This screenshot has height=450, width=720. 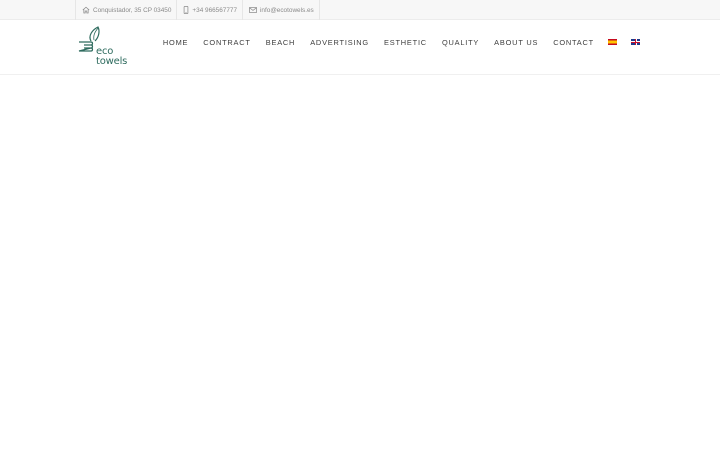 I want to click on ecotowels-logo: eco towels, so click(x=106, y=50).